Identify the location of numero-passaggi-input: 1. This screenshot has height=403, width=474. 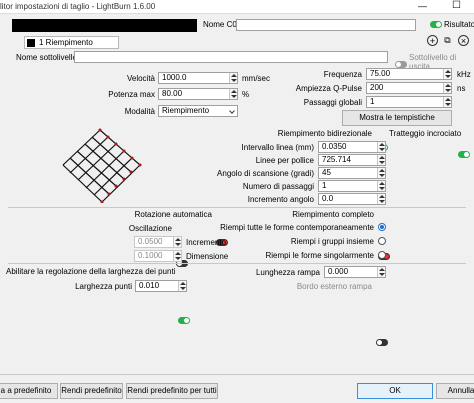
(352, 186).